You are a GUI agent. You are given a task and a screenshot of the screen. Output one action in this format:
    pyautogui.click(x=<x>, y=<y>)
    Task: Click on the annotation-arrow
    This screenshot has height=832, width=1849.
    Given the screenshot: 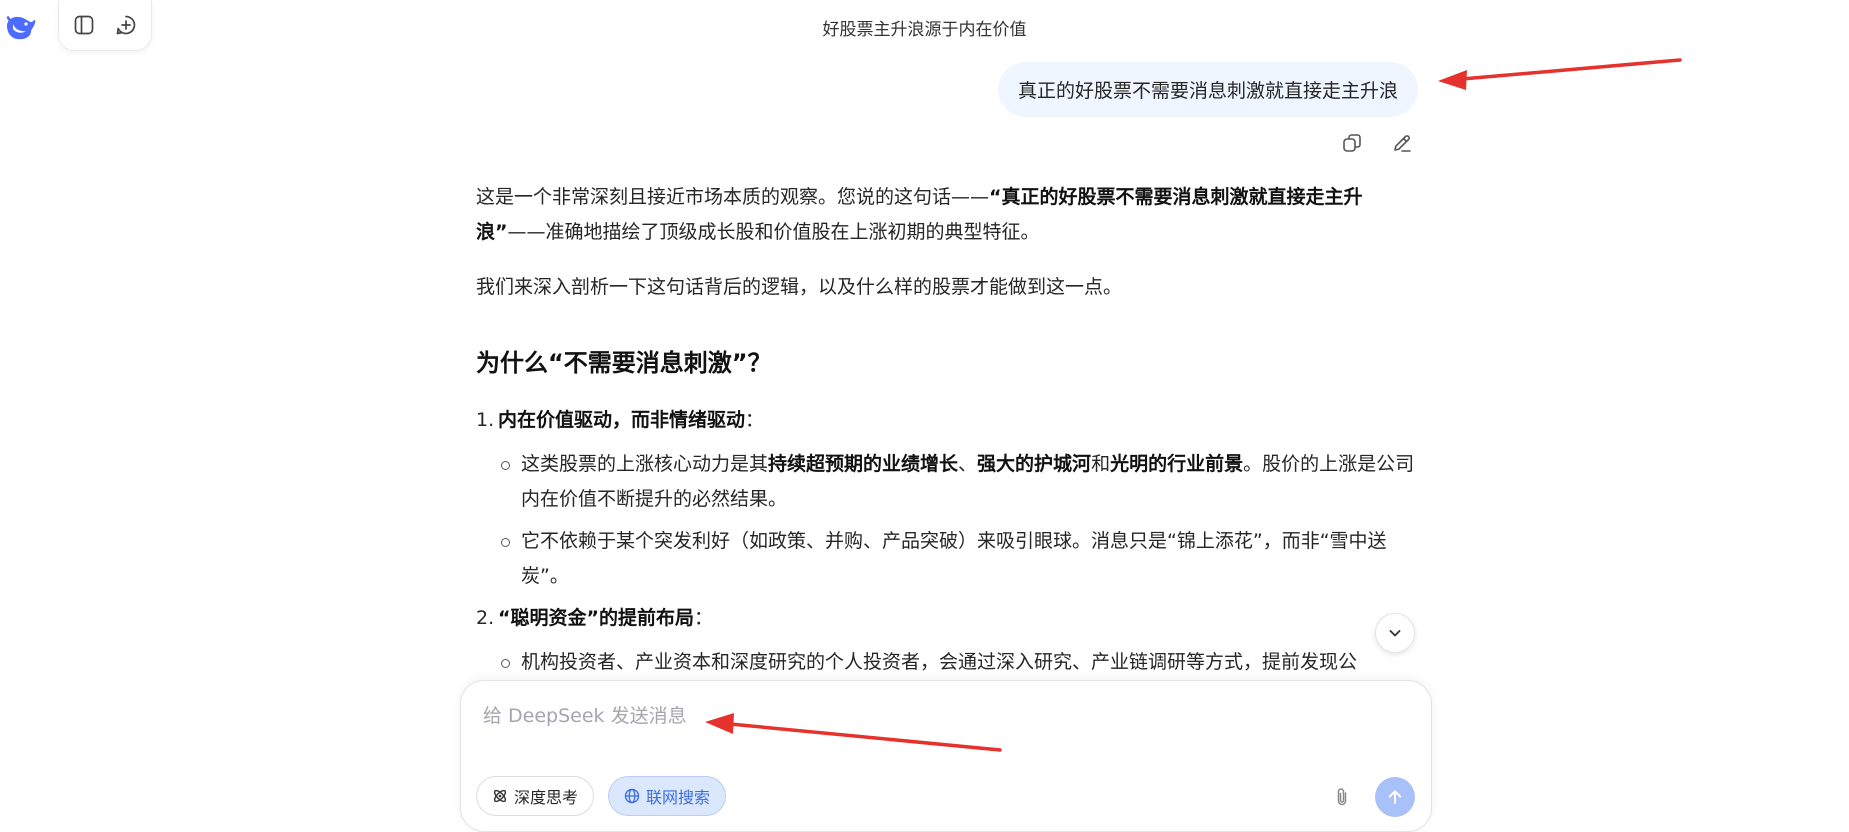 What is the action you would take?
    pyautogui.click(x=1560, y=74)
    